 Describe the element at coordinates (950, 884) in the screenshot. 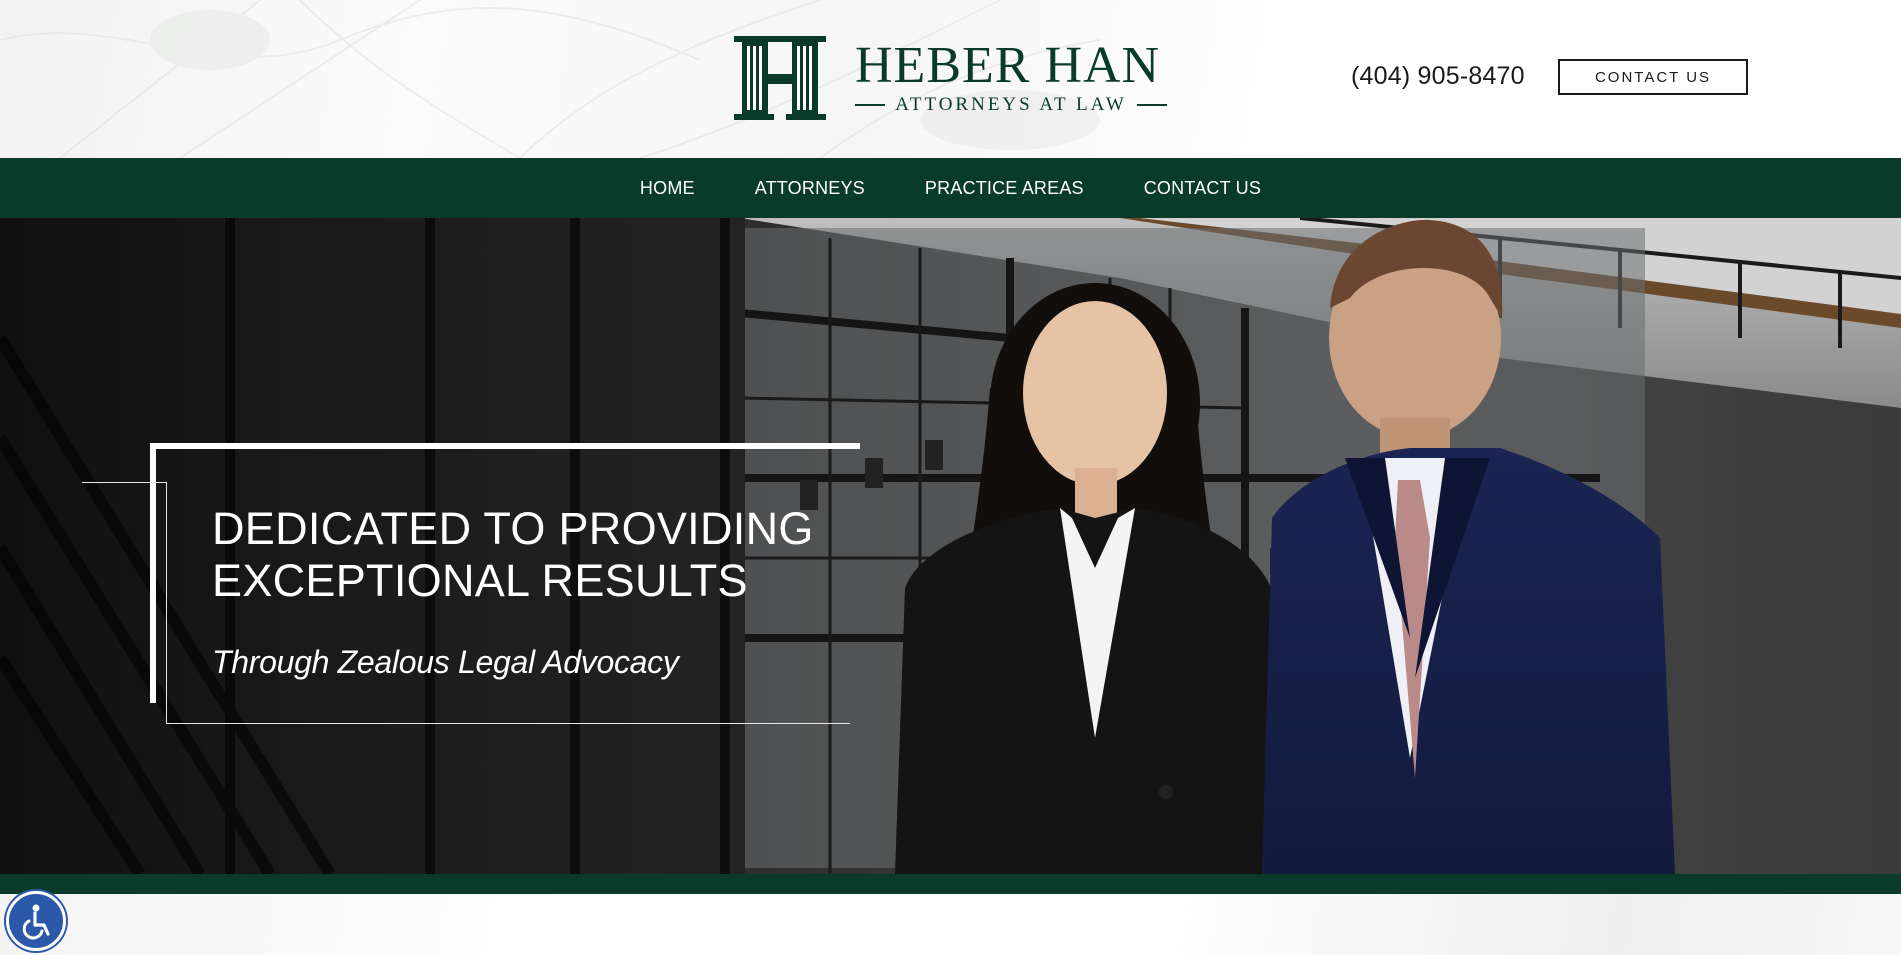

I see `hero-bottom-band` at that location.